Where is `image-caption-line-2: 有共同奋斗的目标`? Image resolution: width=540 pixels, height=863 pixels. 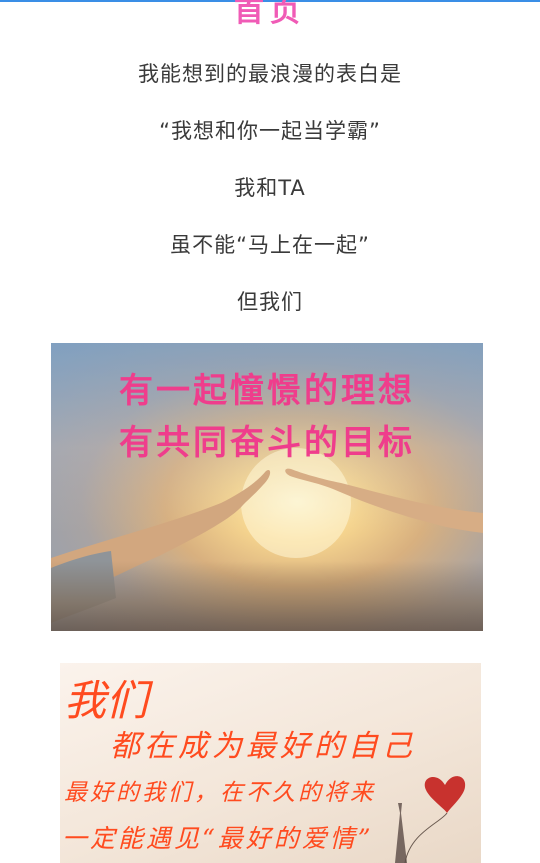 image-caption-line-2: 有共同奋斗的目标 is located at coordinates (267, 443).